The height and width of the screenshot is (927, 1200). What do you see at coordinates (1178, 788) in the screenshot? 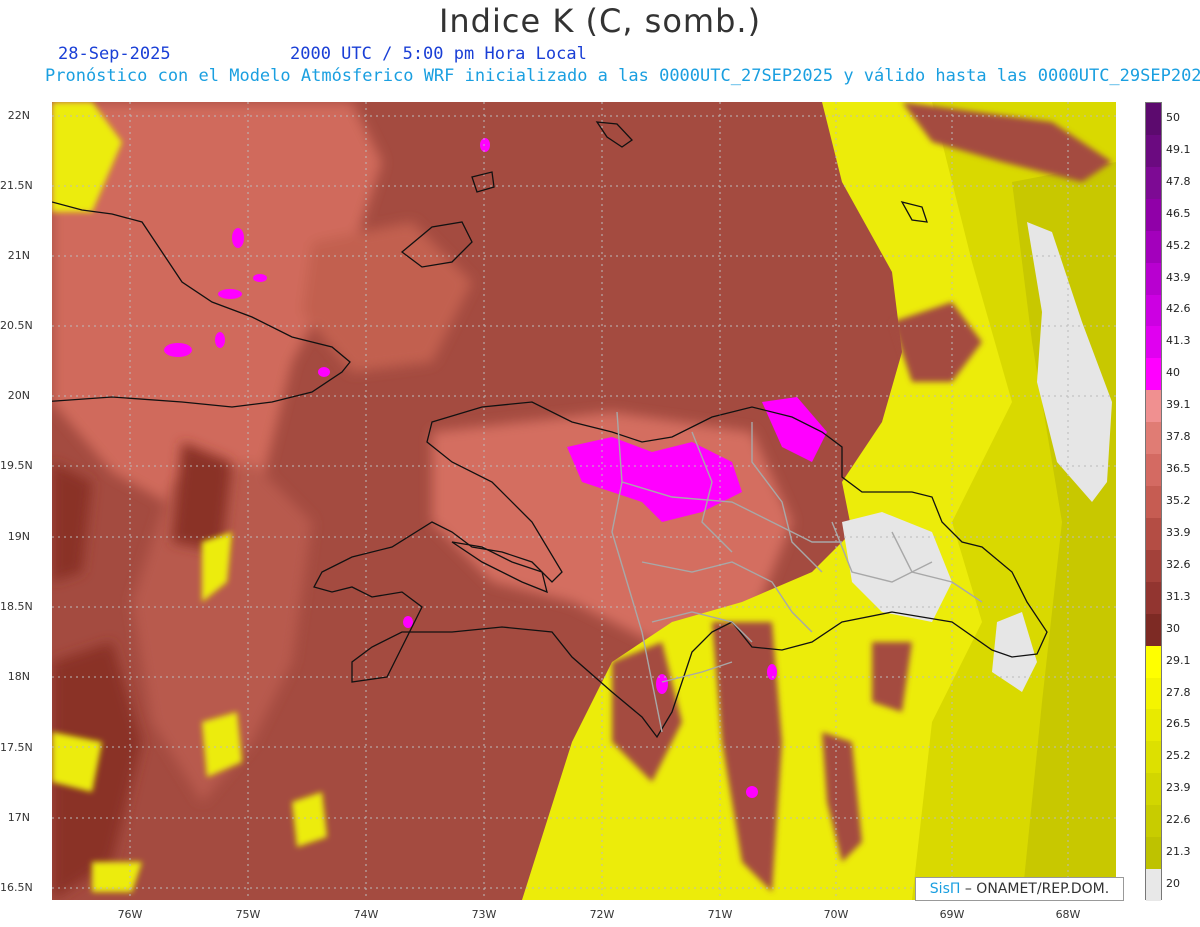
I see `colorbar-label: 23.9` at bounding box center [1178, 788].